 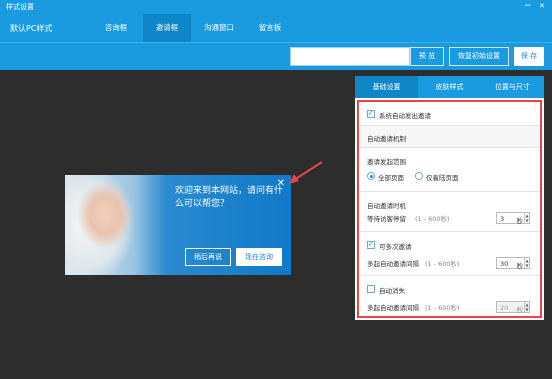 What do you see at coordinates (512, 87) in the screenshot?
I see `tab-position-size: 位置与尺寸` at bounding box center [512, 87].